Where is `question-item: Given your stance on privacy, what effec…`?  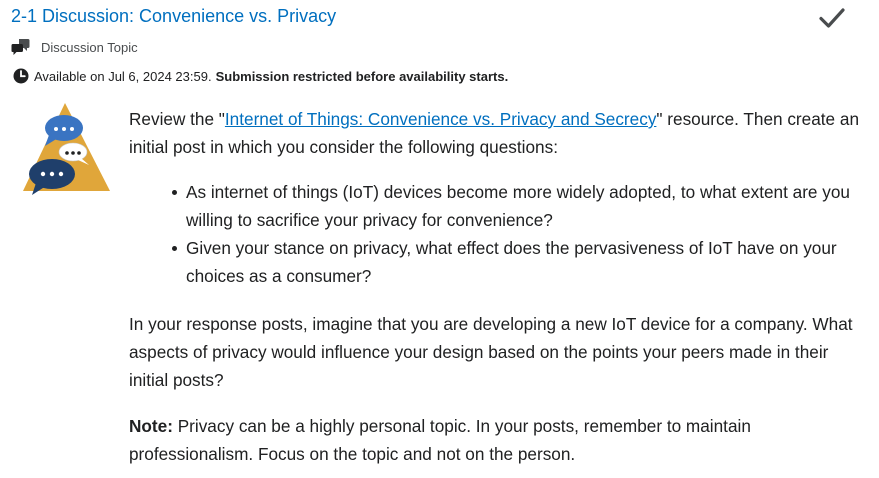
question-item: Given your stance on privacy, what effec… is located at coordinates (515, 262).